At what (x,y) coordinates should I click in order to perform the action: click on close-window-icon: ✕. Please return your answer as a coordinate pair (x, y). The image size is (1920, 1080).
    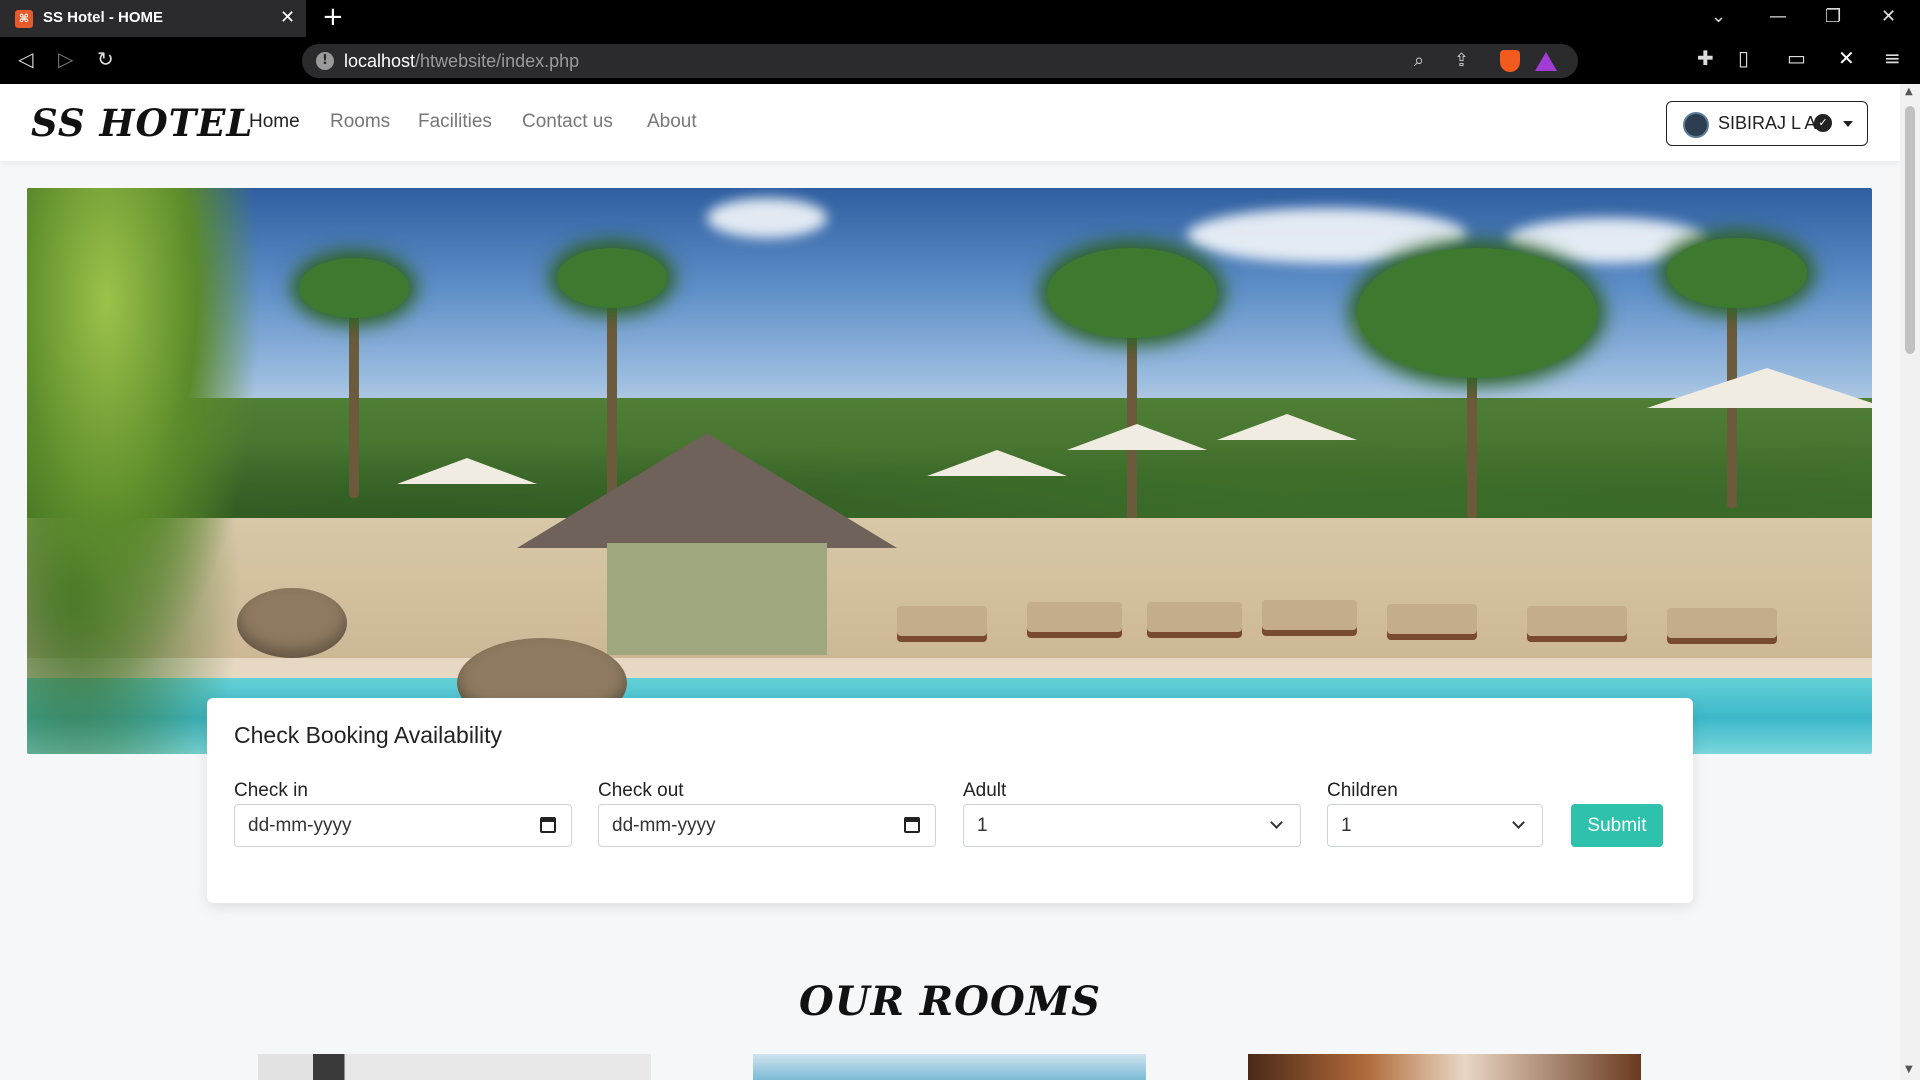
    Looking at the image, I should click on (1888, 16).